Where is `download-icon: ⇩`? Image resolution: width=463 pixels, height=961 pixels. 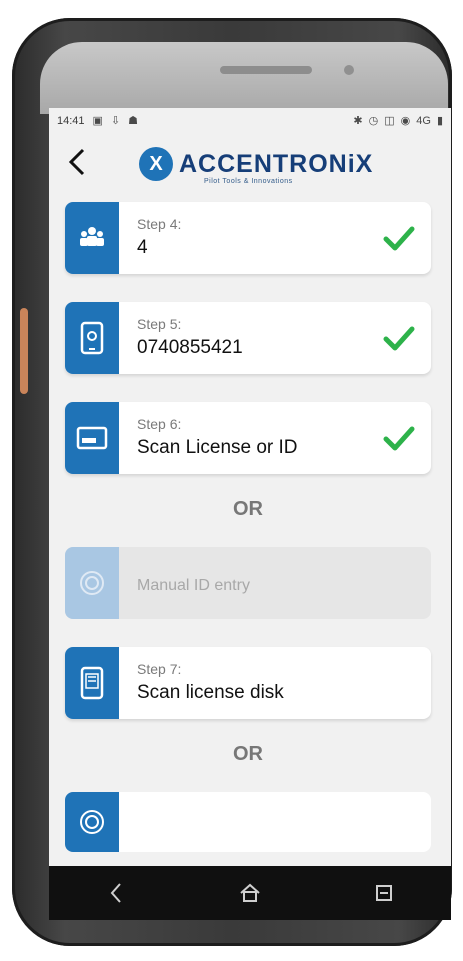
download-icon: ⇩ is located at coordinates (115, 120).